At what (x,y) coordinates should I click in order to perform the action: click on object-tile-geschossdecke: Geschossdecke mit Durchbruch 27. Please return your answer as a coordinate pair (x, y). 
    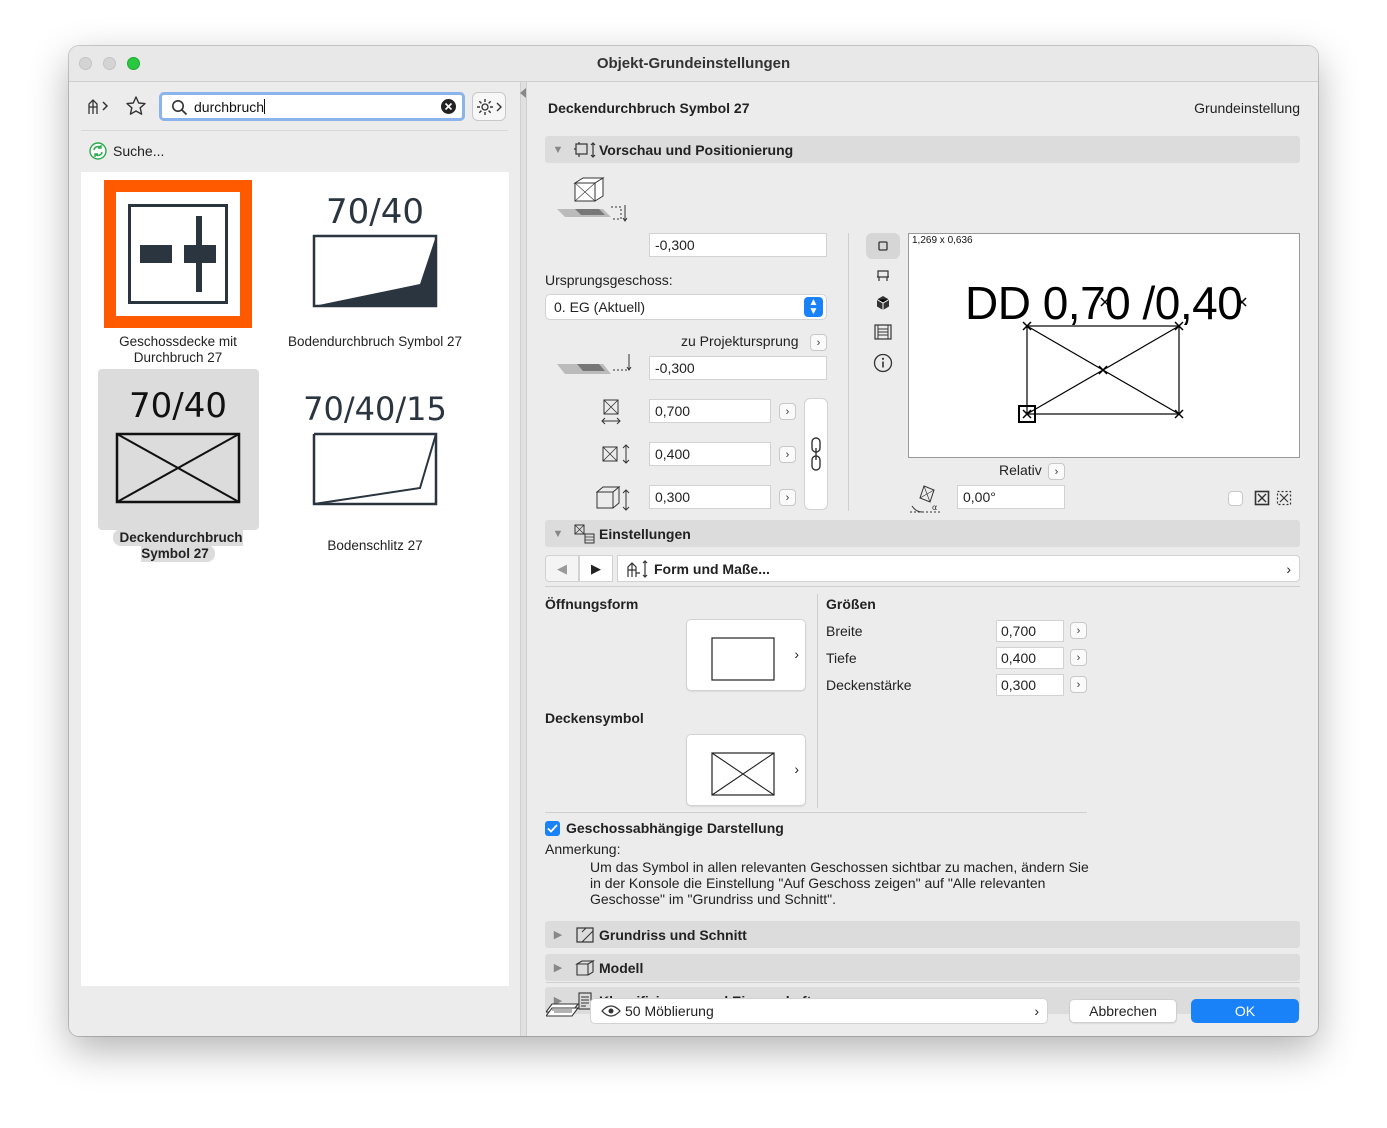
    Looking at the image, I should click on (178, 273).